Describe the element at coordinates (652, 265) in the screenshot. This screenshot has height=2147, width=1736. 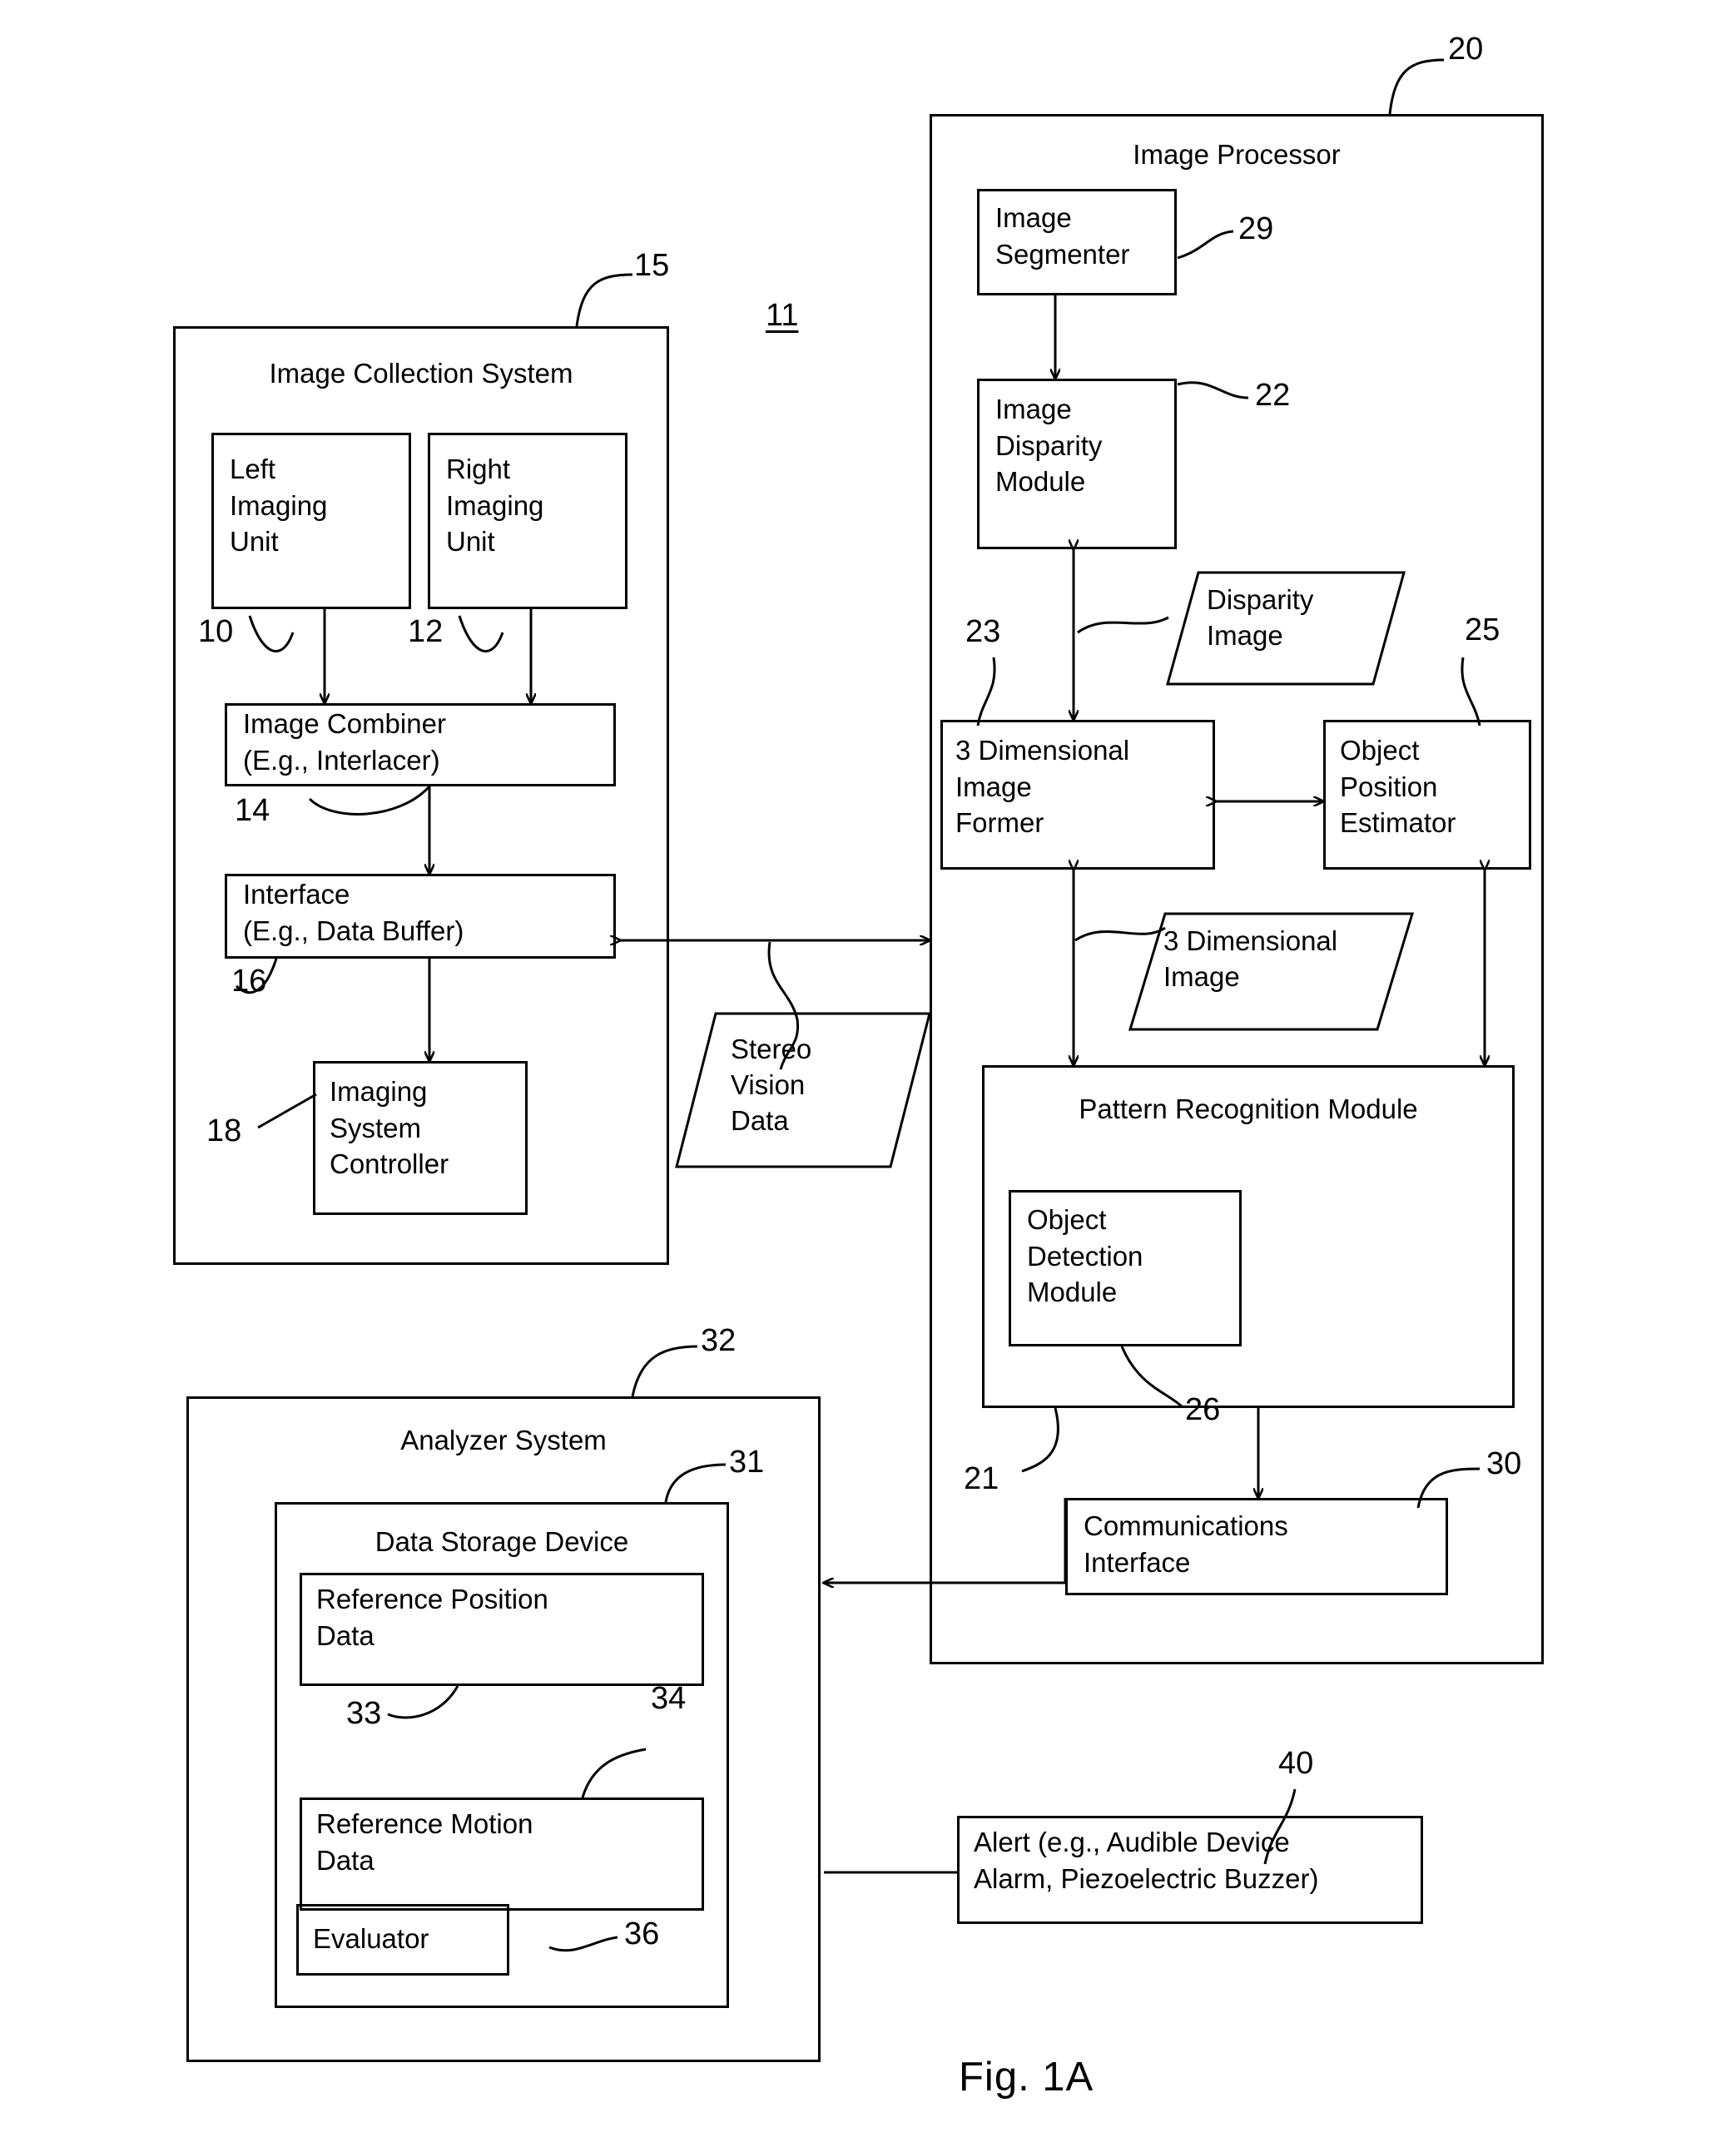
I see `ref-15: 15` at that location.